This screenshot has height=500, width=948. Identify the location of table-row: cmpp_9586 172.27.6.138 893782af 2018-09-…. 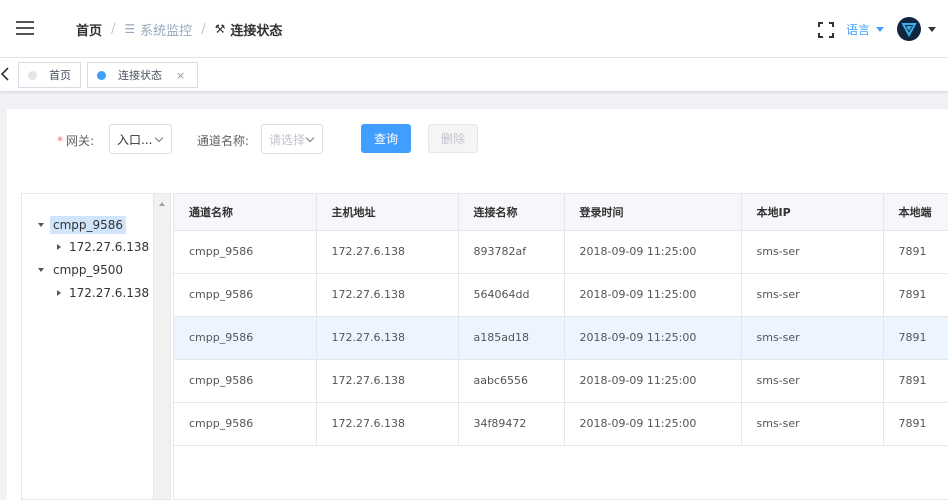
(561, 252).